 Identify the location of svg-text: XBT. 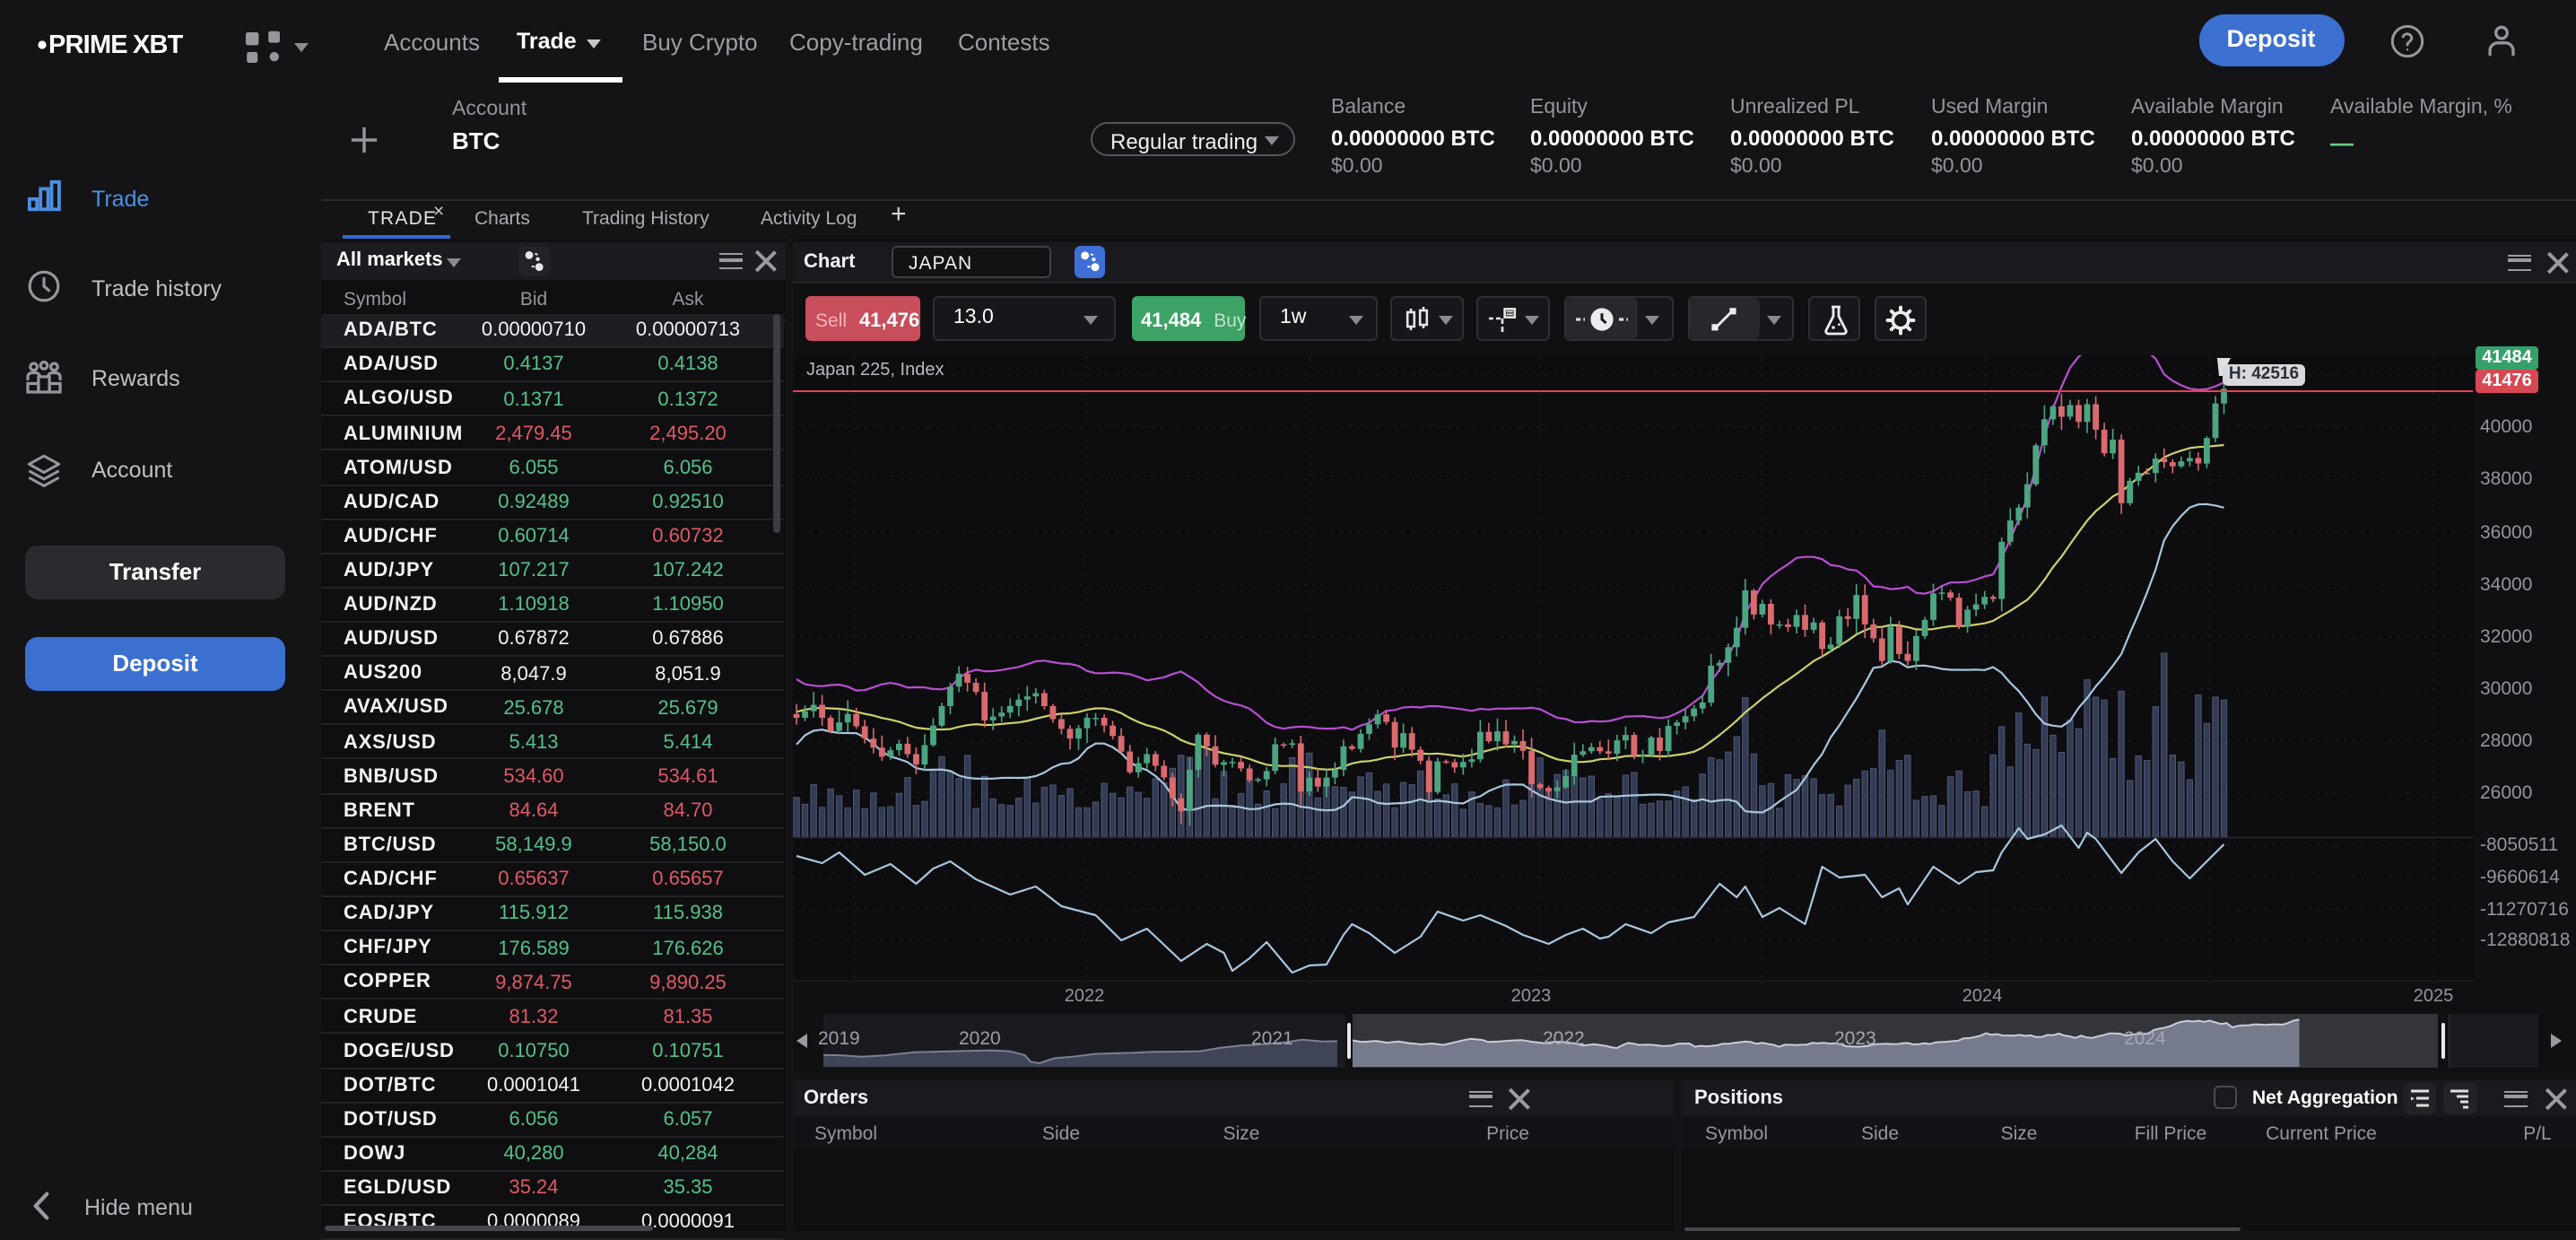
(158, 44).